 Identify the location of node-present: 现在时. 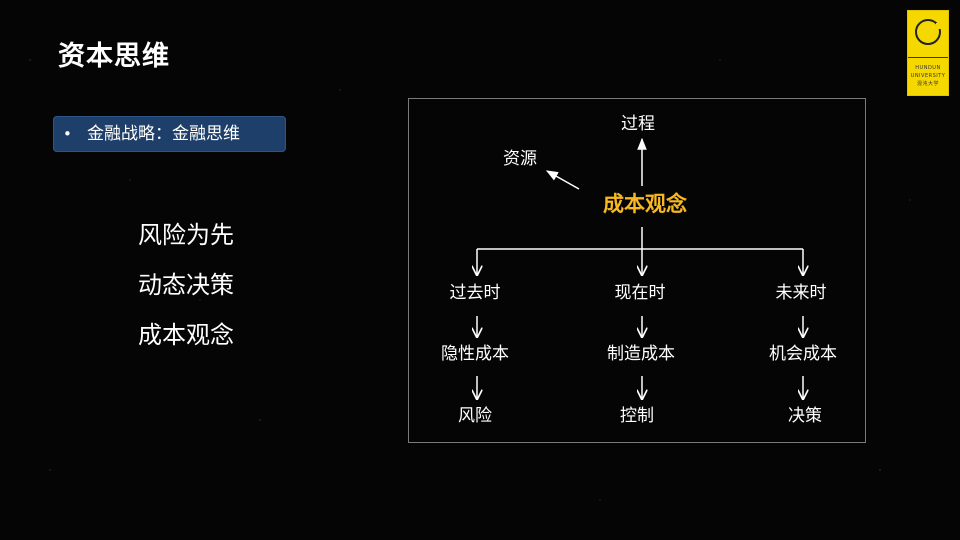
(640, 293).